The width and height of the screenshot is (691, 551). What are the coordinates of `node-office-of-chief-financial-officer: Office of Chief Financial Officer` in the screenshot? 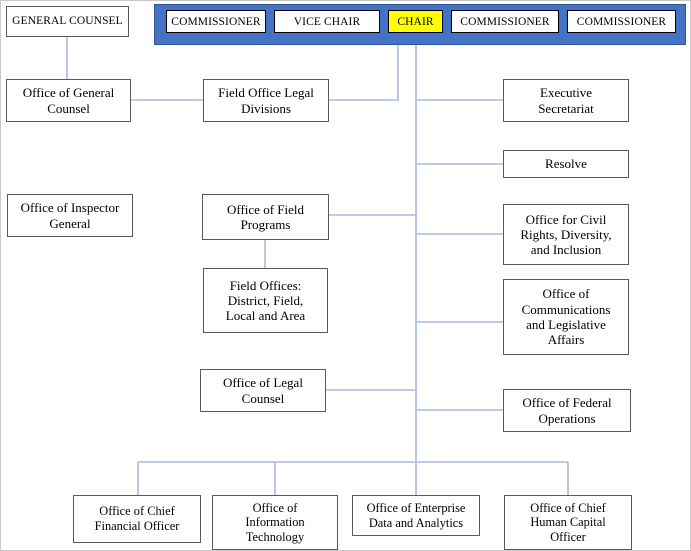 It's located at (137, 519).